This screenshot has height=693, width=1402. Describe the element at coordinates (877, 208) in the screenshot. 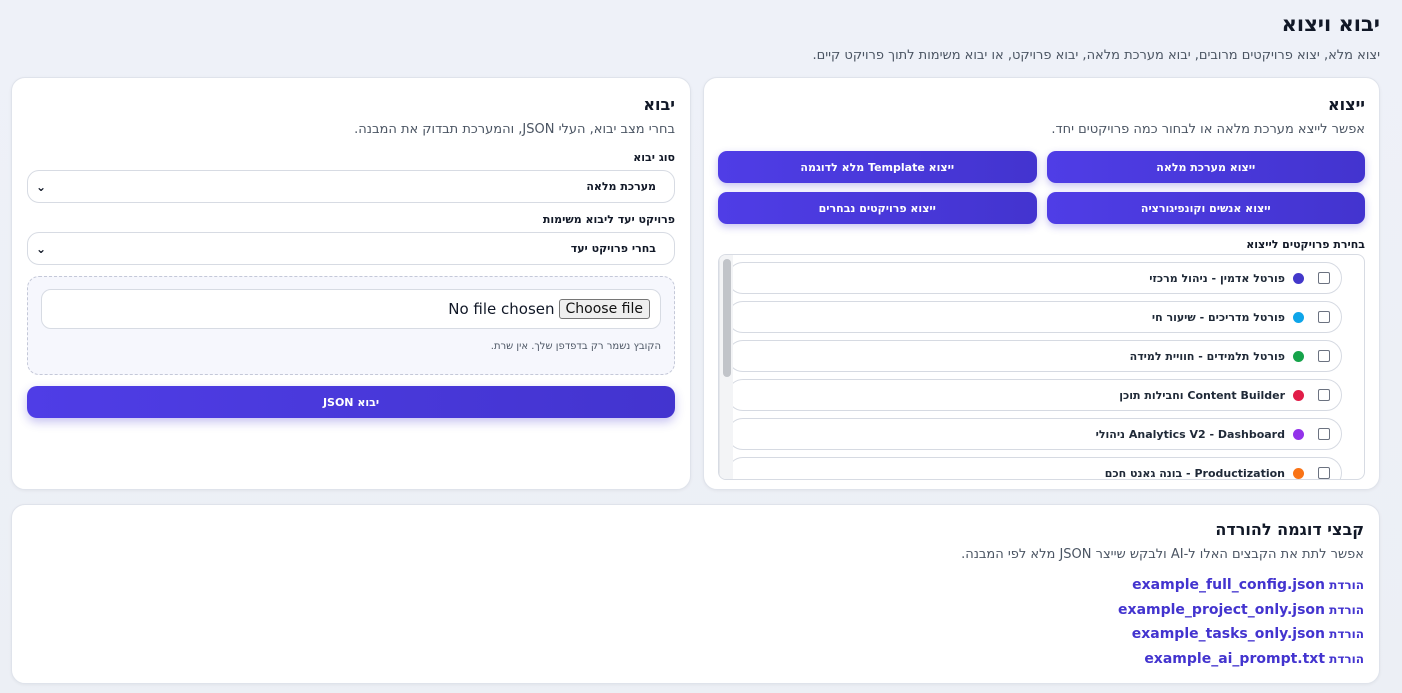

I see `export-selected-projects-button: ייצוא פרויקטים נבחרים` at that location.